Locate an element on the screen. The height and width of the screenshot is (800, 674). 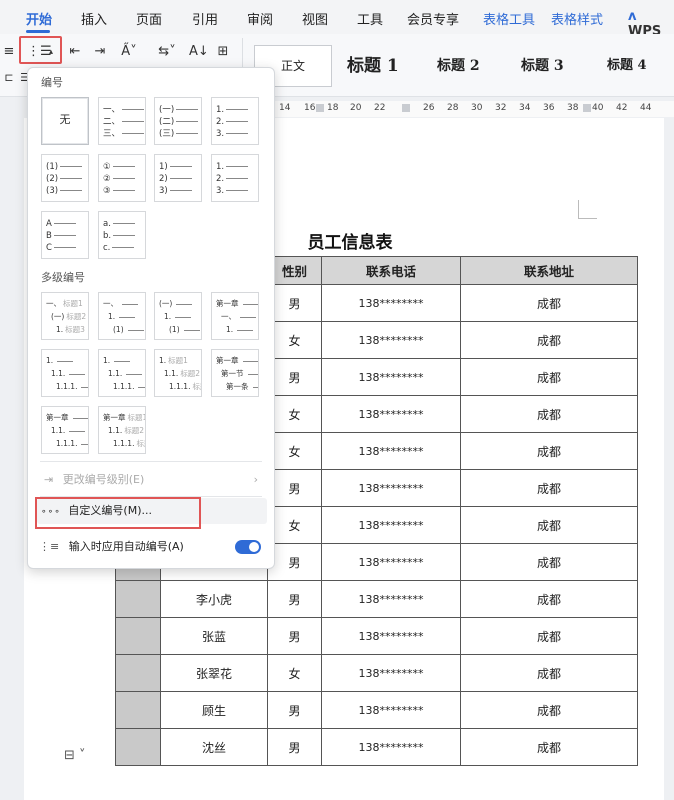
tab-page: 页面 is located at coordinates (149, 18).